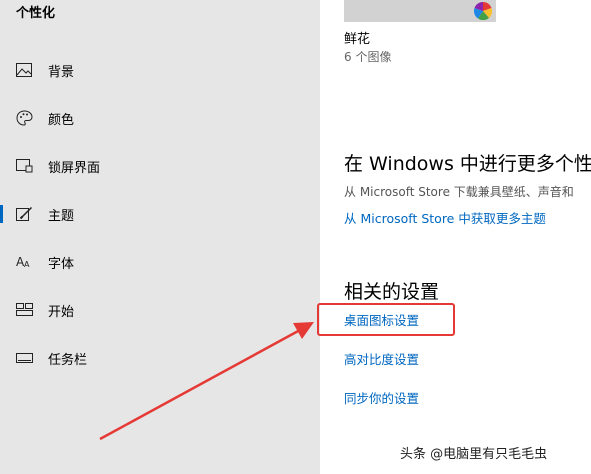 This screenshot has height=474, width=591. Describe the element at coordinates (74, 168) in the screenshot. I see `sidebar-item-label: 锁屏界面` at that location.